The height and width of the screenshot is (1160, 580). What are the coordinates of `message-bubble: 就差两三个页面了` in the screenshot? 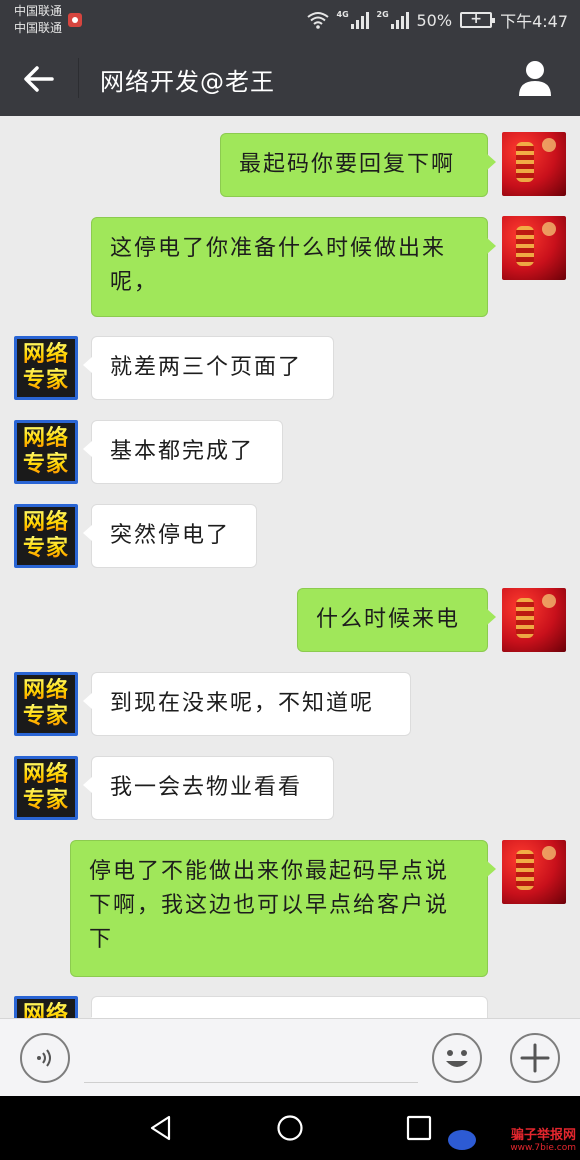 It's located at (208, 368).